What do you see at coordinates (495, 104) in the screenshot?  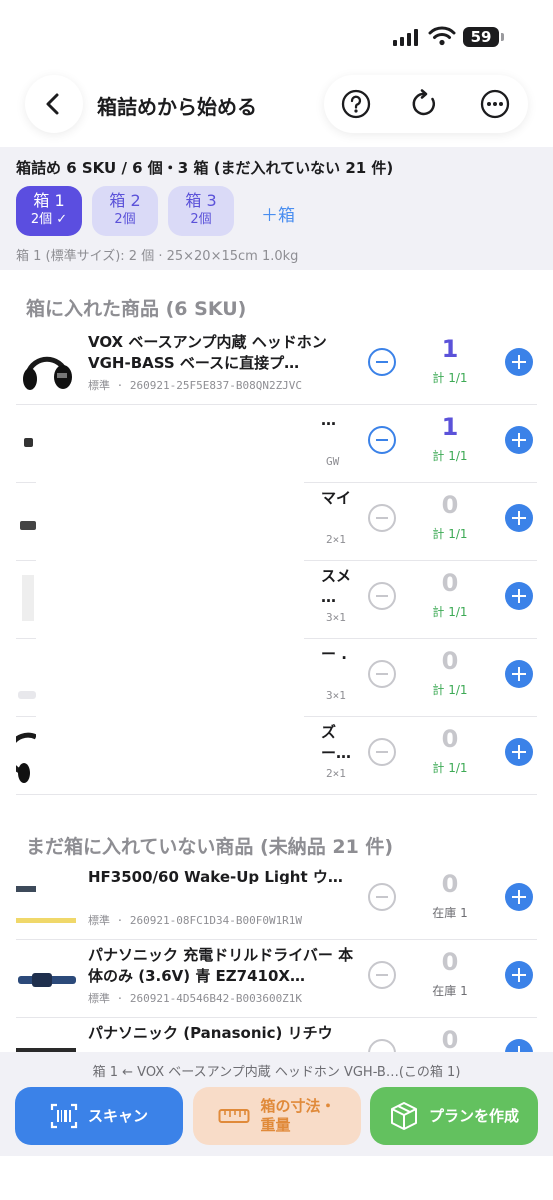 I see `more-icon` at bounding box center [495, 104].